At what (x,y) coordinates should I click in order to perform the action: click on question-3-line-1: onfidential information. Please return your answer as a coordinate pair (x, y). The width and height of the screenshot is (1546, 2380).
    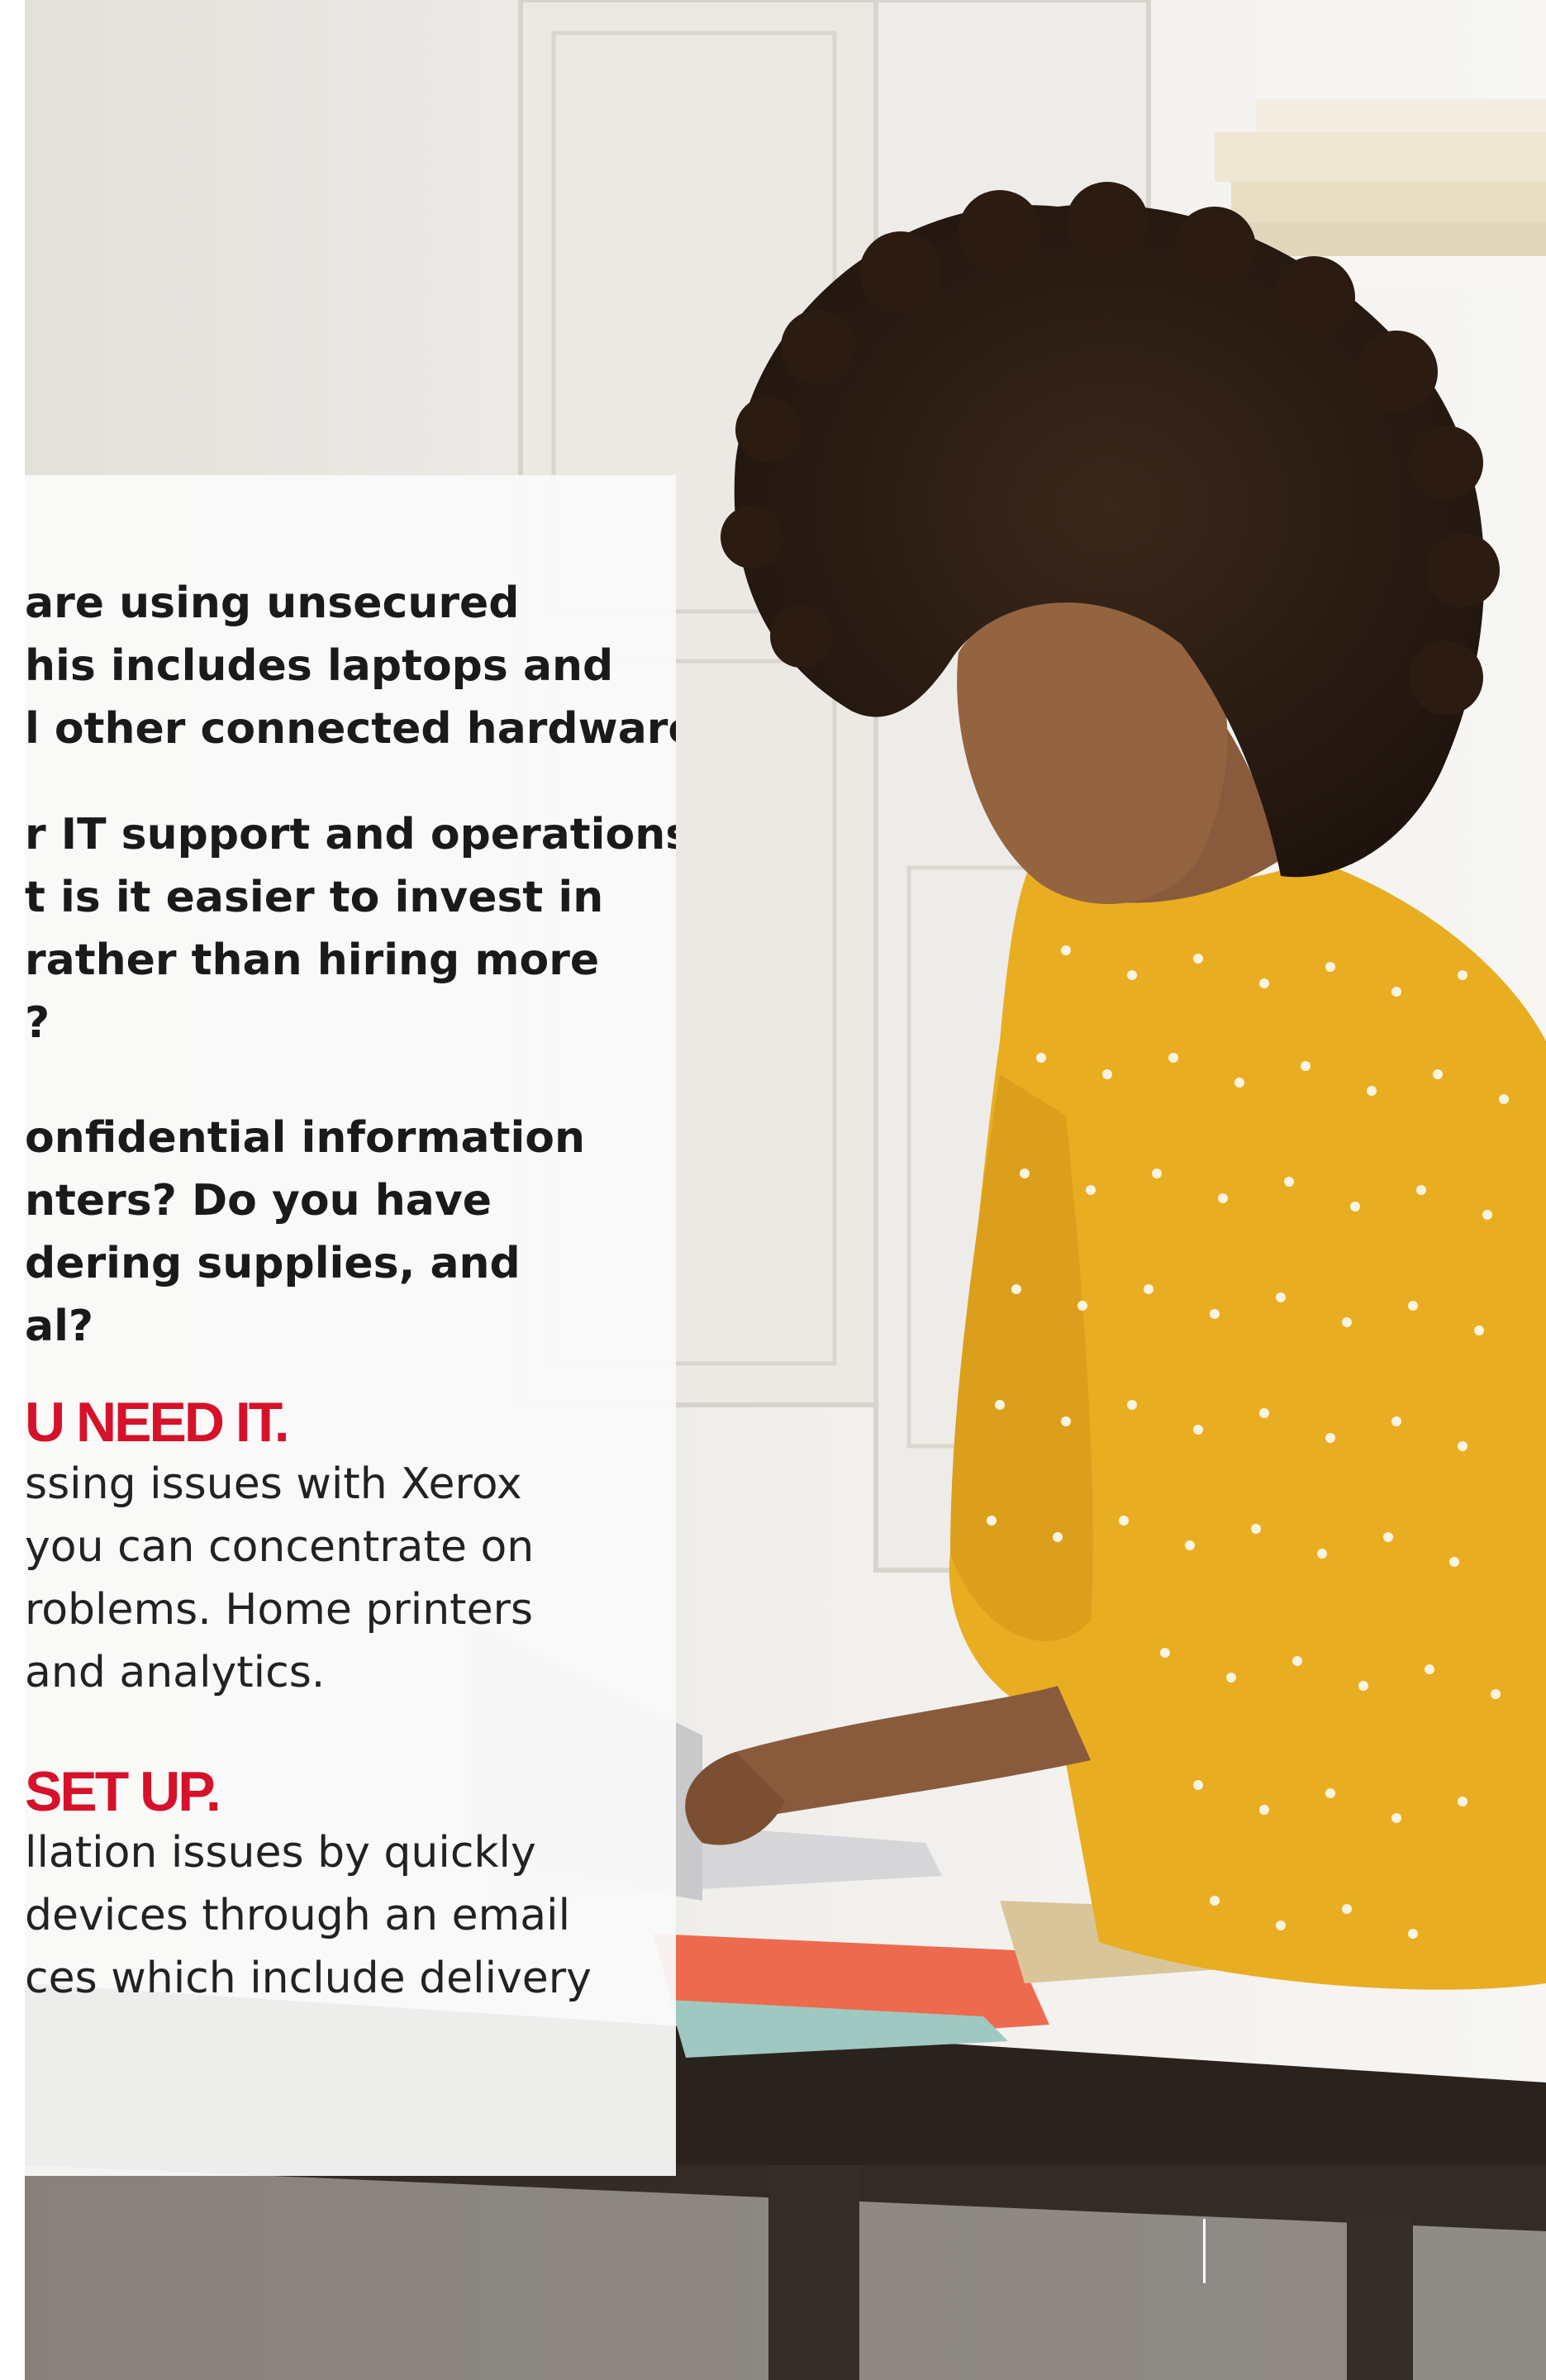
    Looking at the image, I should click on (305, 1138).